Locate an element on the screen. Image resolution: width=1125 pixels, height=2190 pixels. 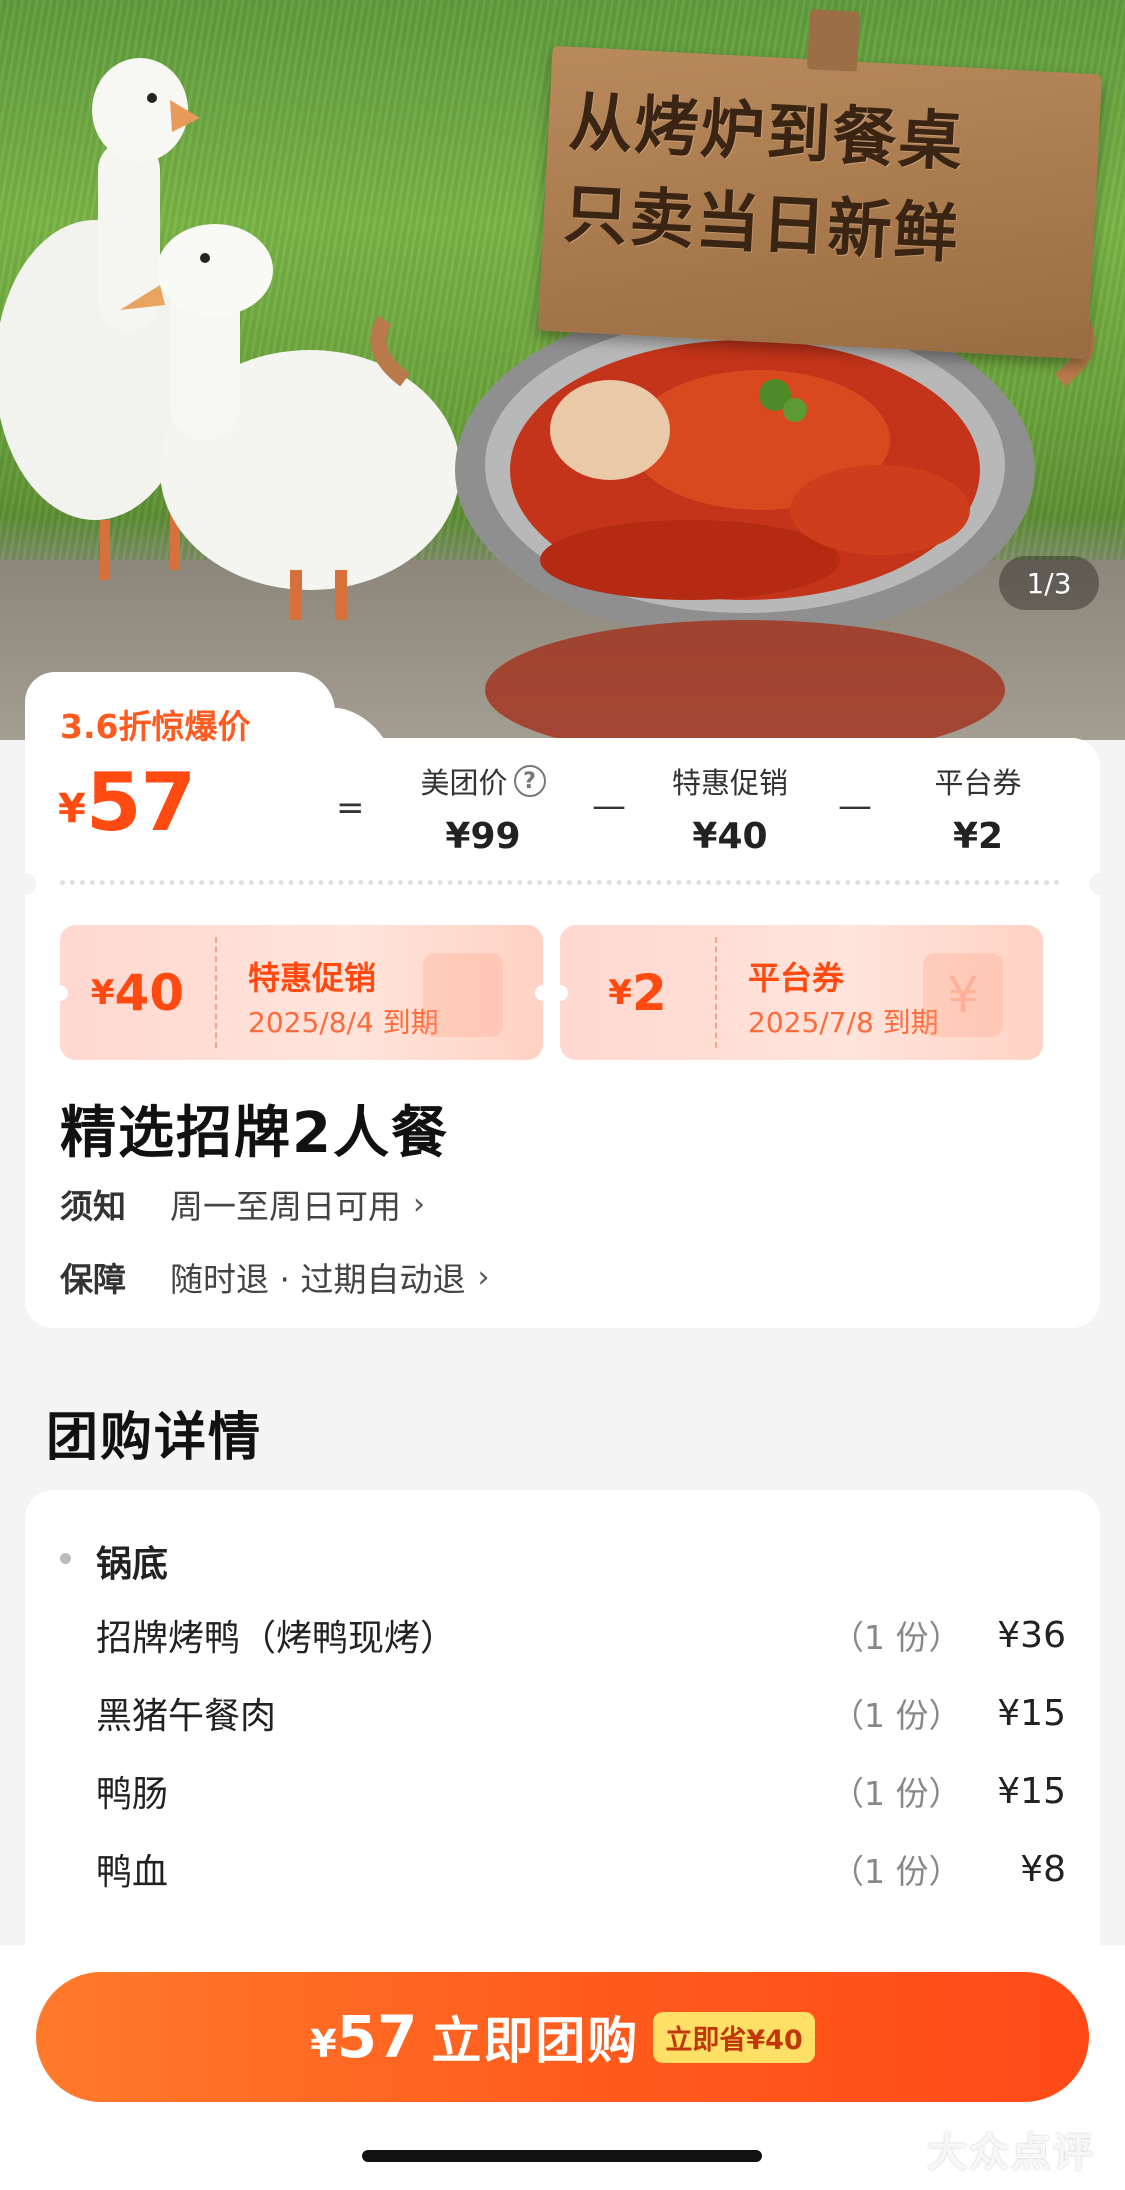
item-price: ¥36 is located at coordinates (1031, 1635).